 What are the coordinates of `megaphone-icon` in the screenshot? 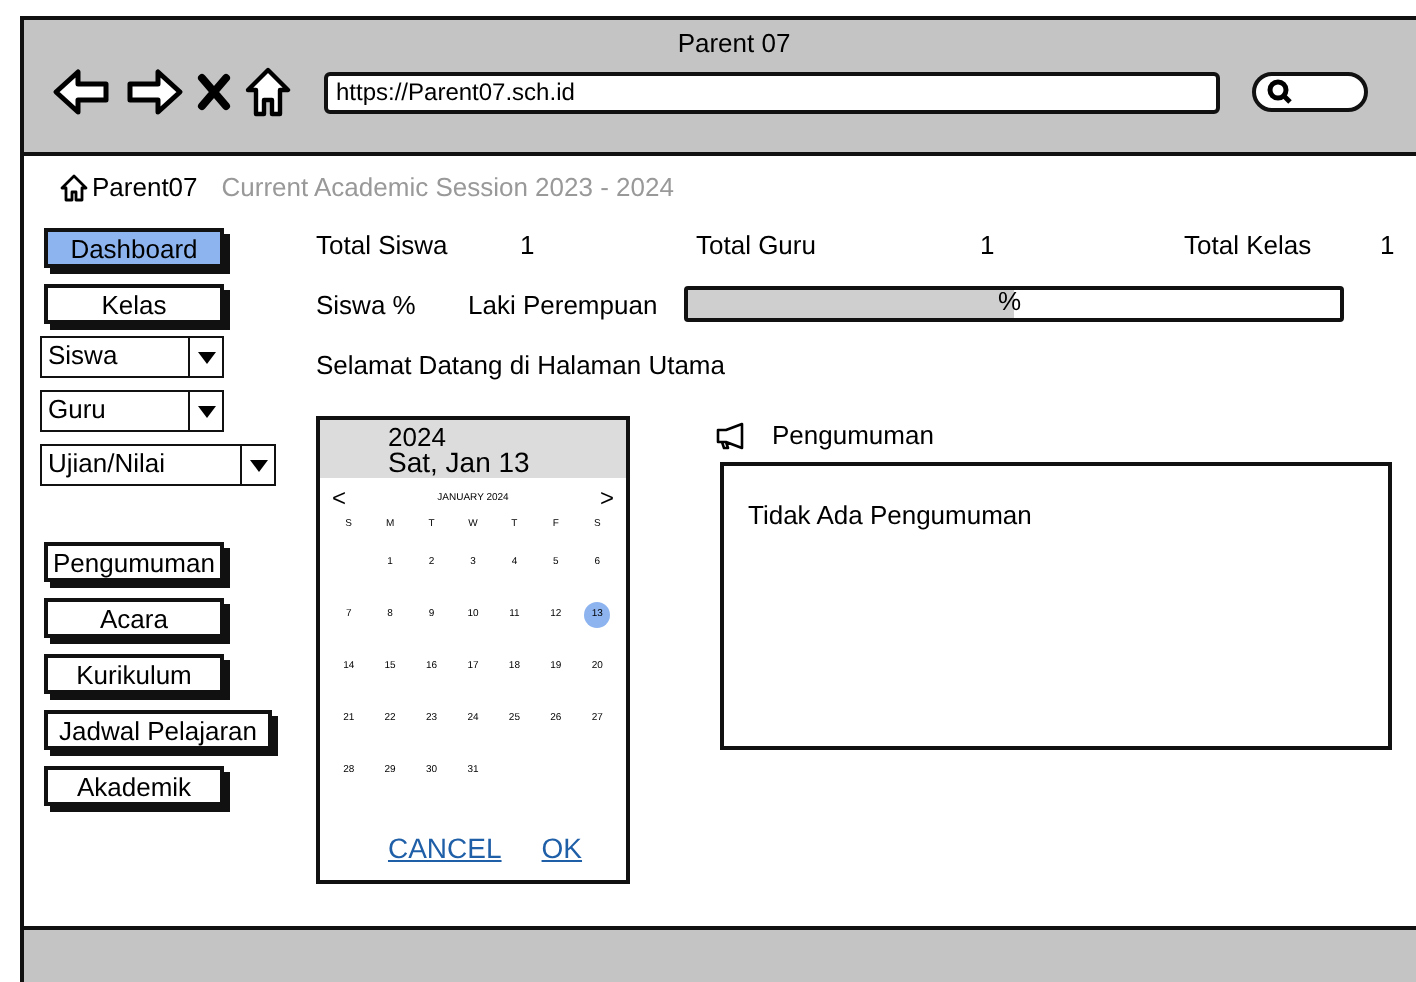 It's located at (732, 435).